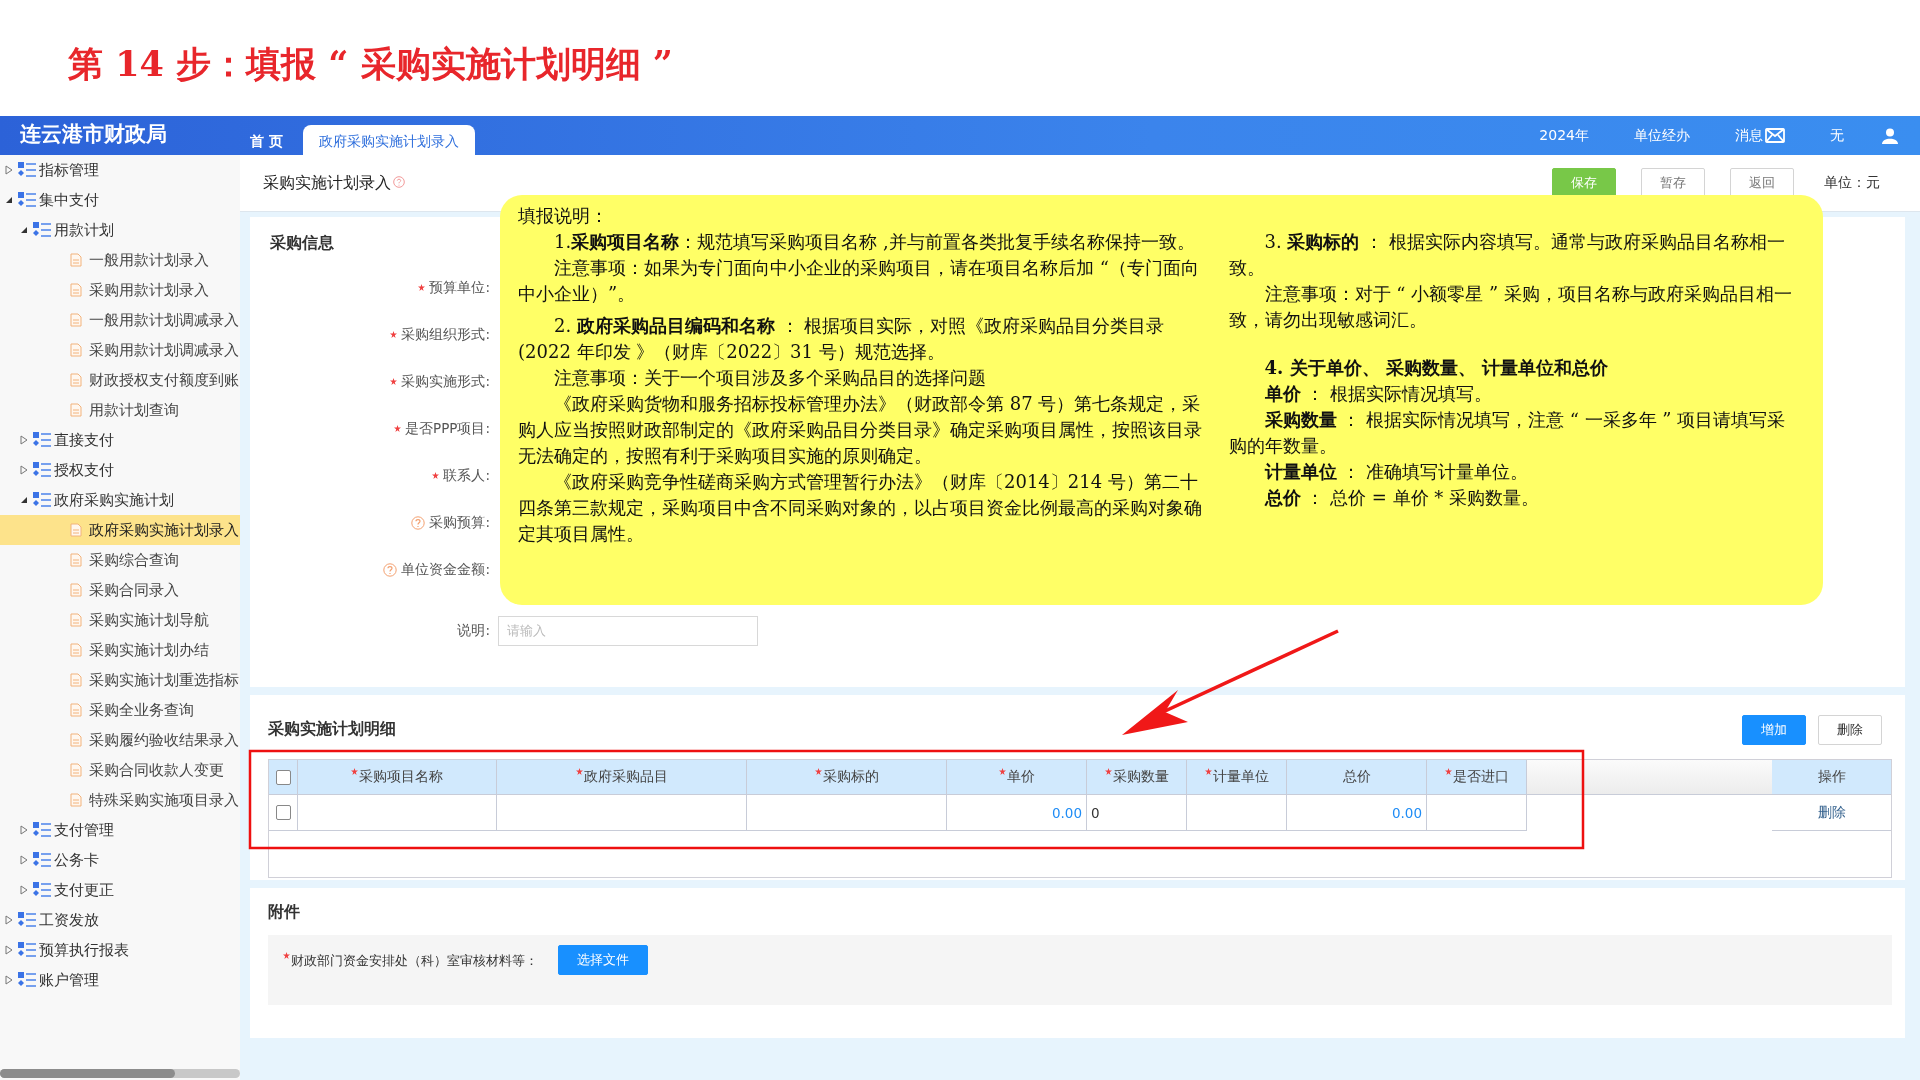 Image resolution: width=1920 pixels, height=1080 pixels. Describe the element at coordinates (84, 890) in the screenshot. I see `tree-item: 支付更正` at that location.